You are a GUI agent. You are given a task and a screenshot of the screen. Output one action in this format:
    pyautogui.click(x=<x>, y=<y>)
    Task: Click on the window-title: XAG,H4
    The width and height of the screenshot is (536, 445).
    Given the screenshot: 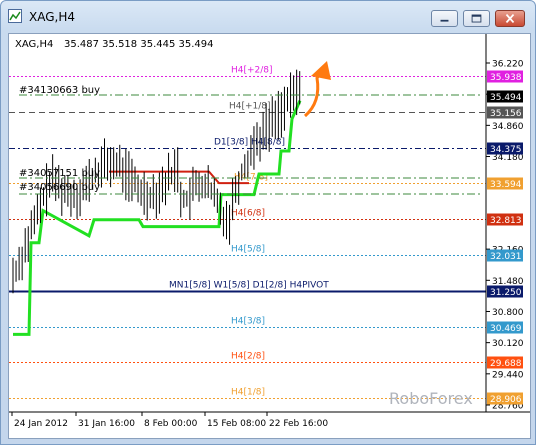 What is the action you would take?
    pyautogui.click(x=52, y=17)
    